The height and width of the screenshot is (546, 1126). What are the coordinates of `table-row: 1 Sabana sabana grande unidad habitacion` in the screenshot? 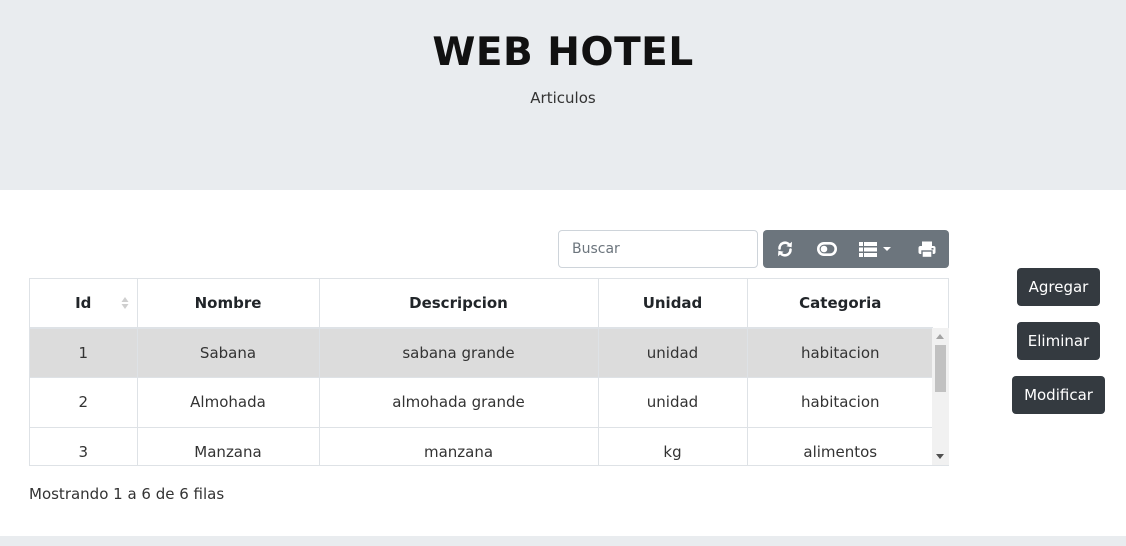 It's located at (481, 352).